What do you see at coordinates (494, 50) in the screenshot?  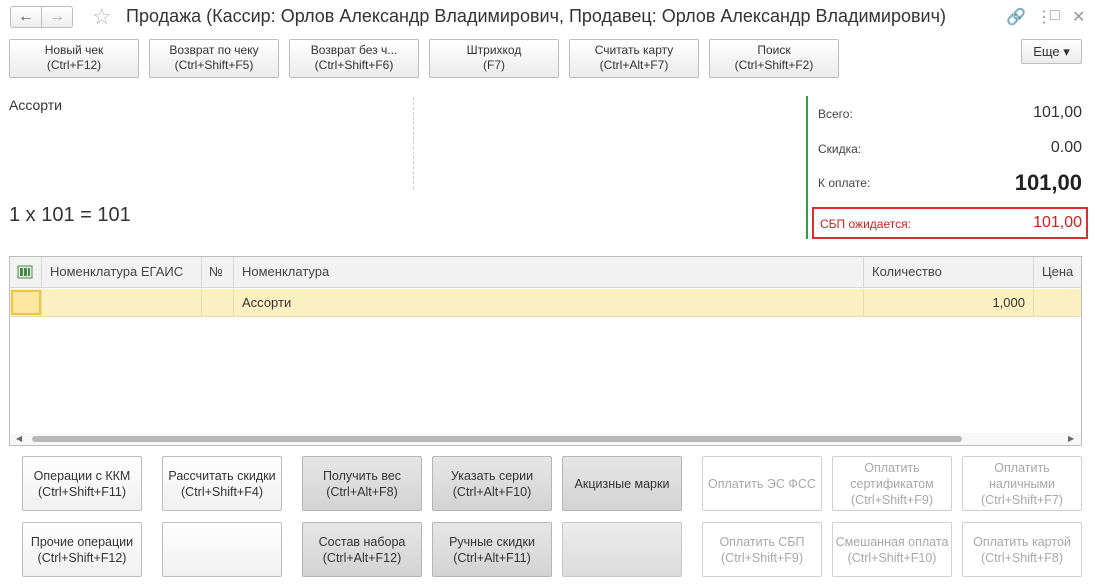 I see `button-label: Штрихкод` at bounding box center [494, 50].